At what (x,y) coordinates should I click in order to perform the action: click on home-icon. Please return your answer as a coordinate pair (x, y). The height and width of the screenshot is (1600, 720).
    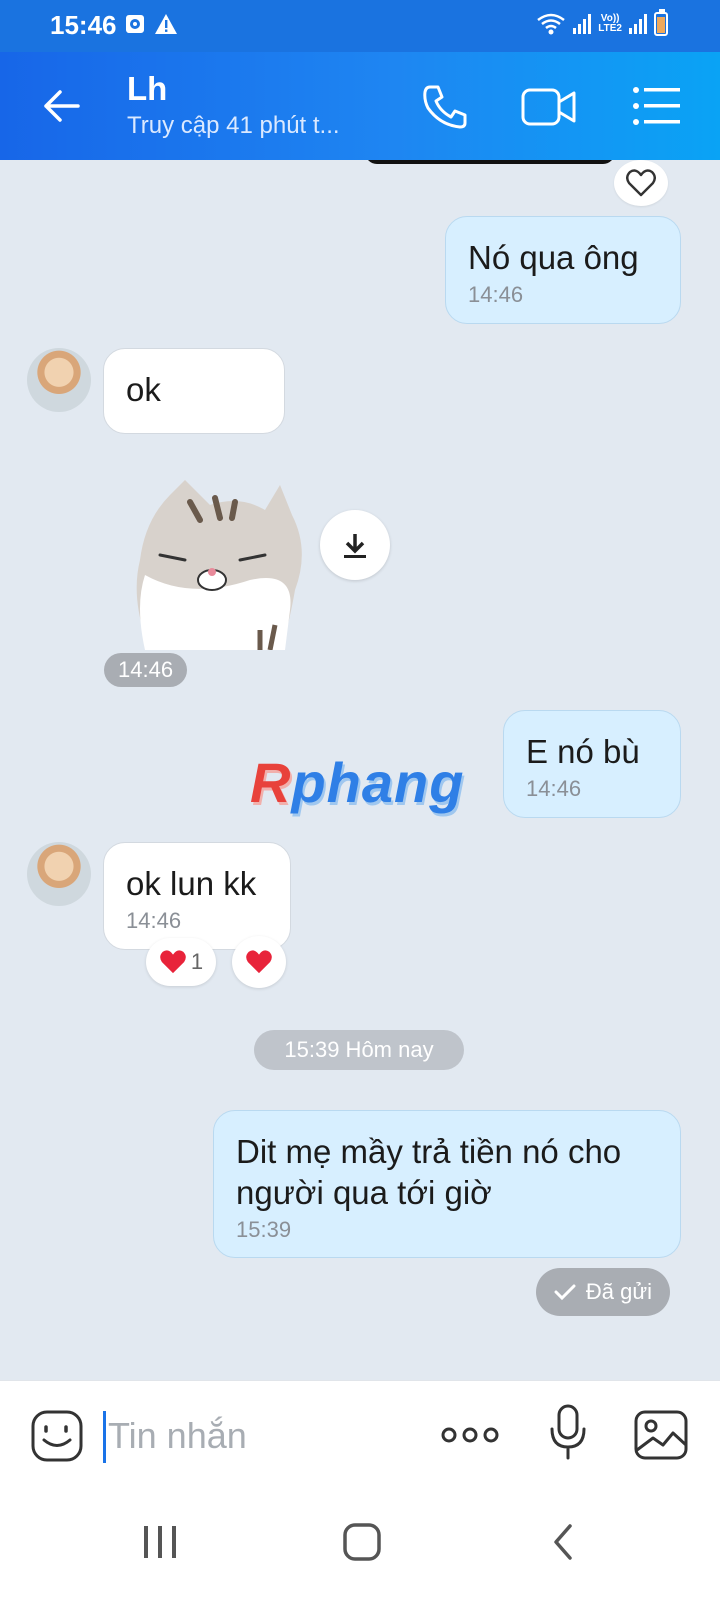
    Looking at the image, I should click on (362, 1542).